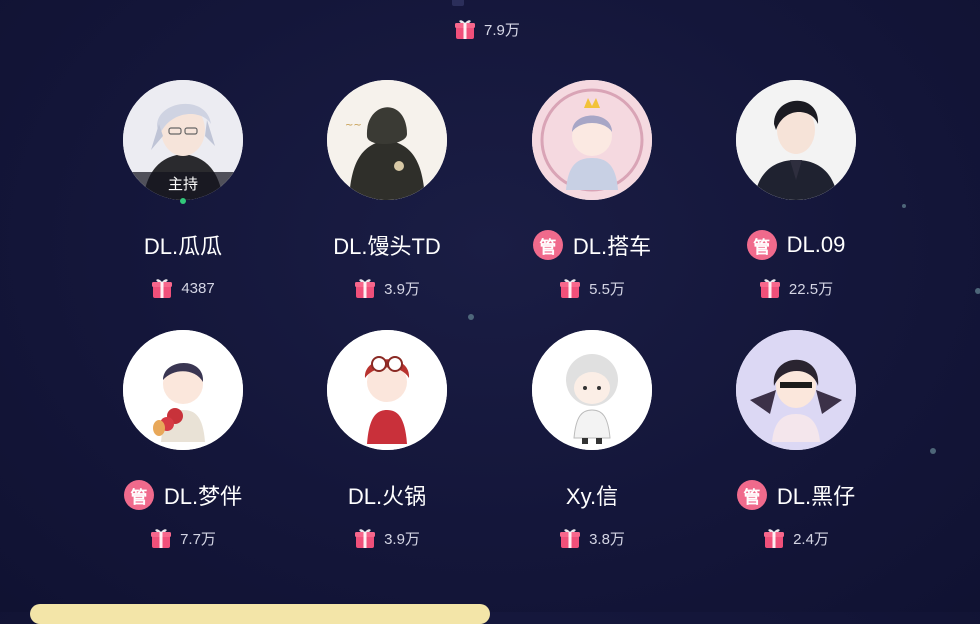 Image resolution: width=980 pixels, height=624 pixels. I want to click on mic-seat-2: ~~ DL.馒头TD 3.9万, so click(387, 195).